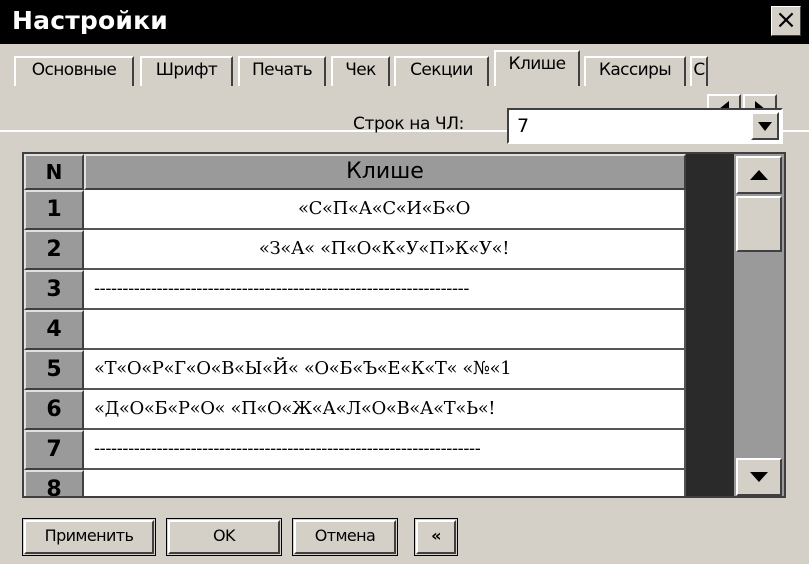 This screenshot has width=809, height=564. I want to click on window-title: Настройки, so click(90, 20).